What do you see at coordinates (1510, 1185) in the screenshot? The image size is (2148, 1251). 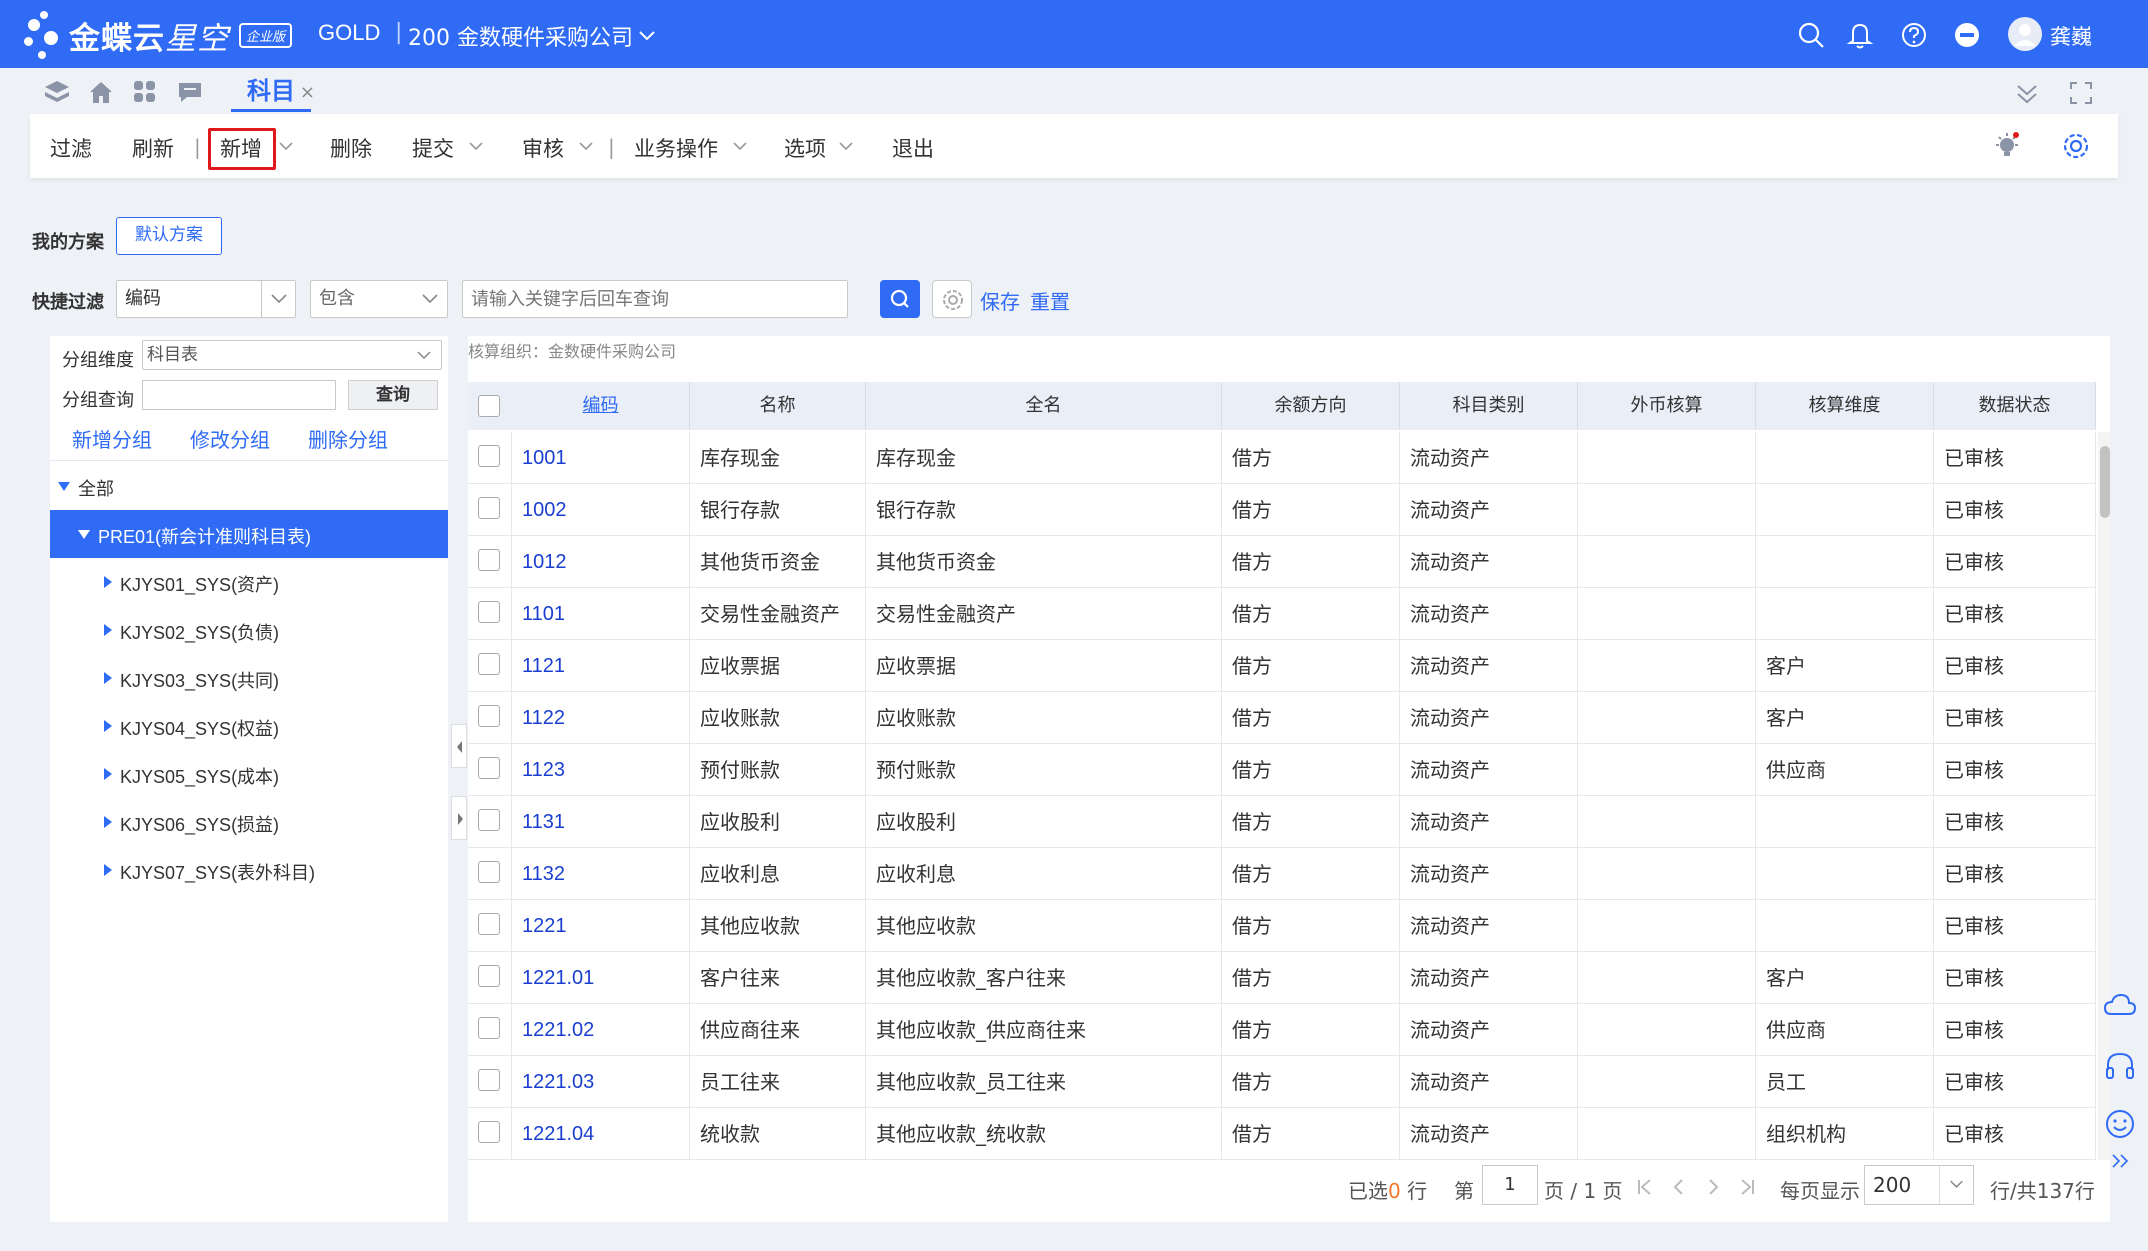 I see `page-number-input: 1` at bounding box center [1510, 1185].